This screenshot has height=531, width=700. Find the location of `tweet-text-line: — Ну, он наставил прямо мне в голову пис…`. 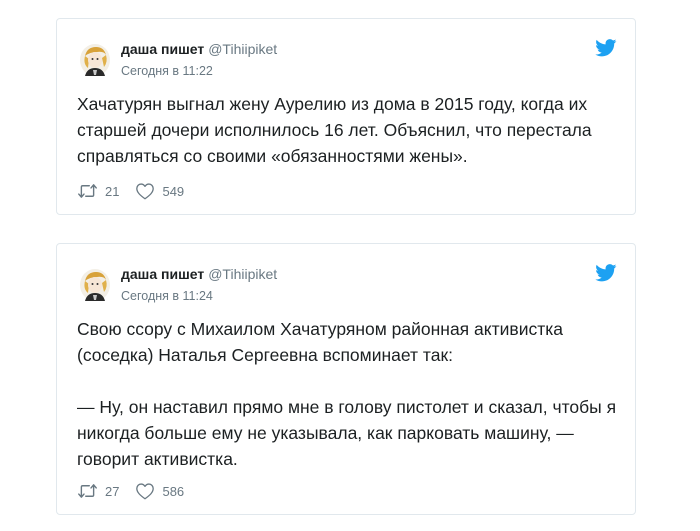

tweet-text-line: — Ну, он наставил прямо мне в голову пис… is located at coordinates (347, 407).